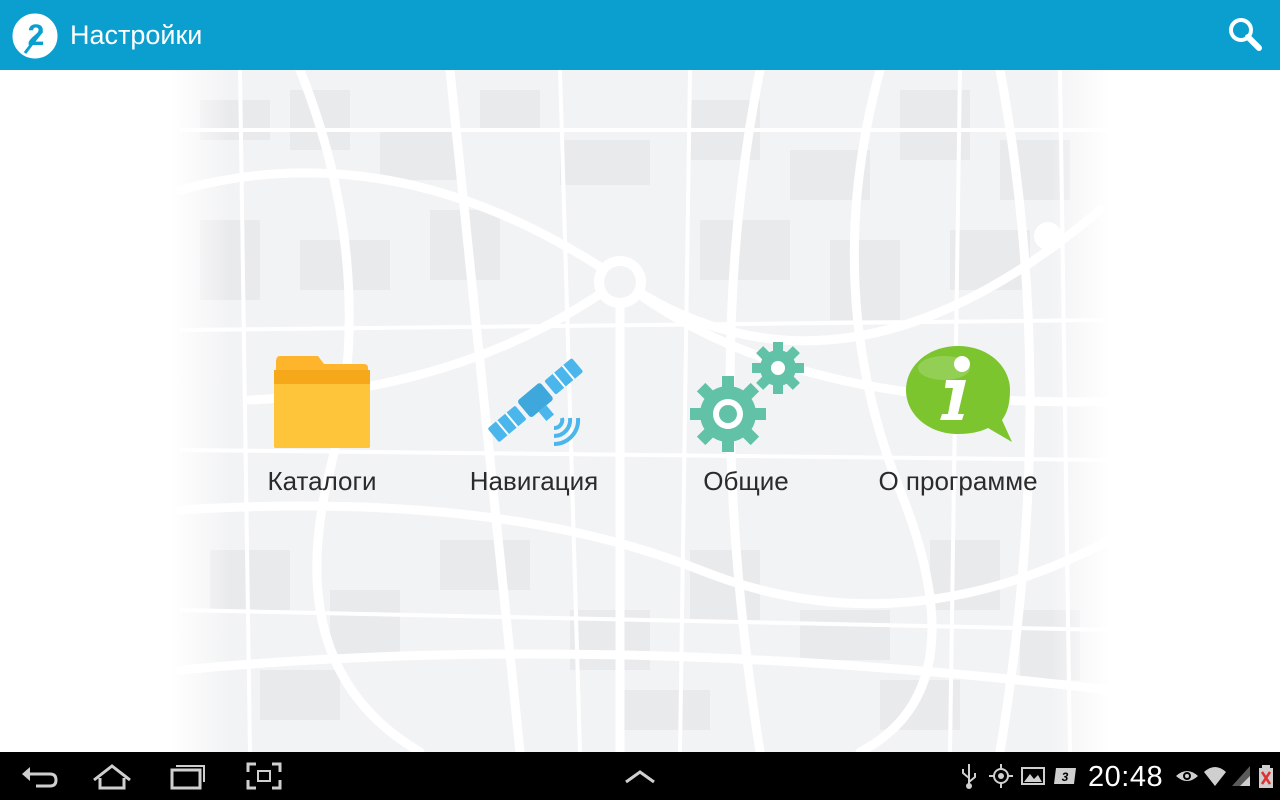  What do you see at coordinates (186, 776) in the screenshot?
I see `recent-apps-icon` at bounding box center [186, 776].